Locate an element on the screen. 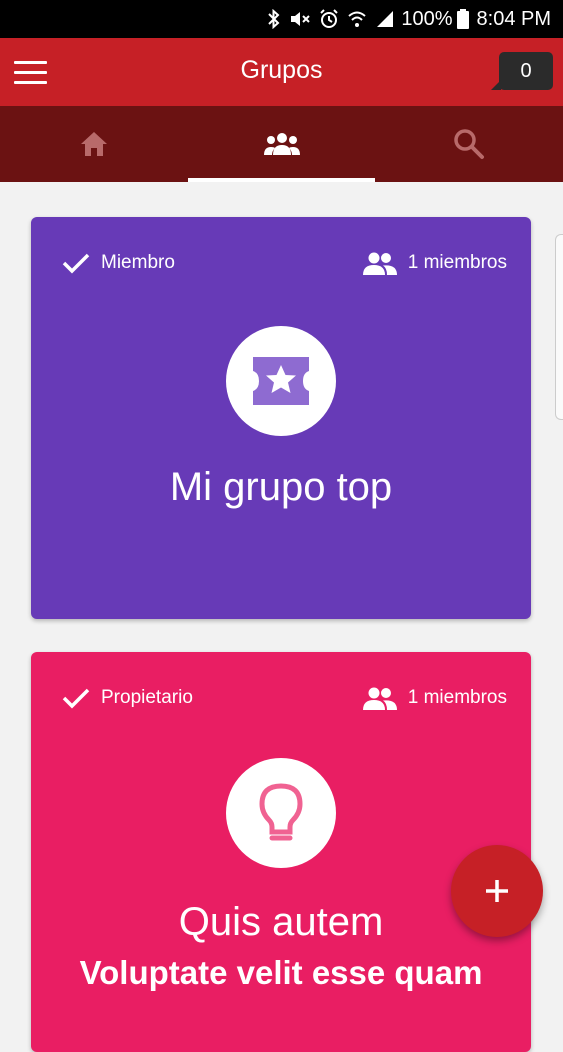  battery-percentage: 100% is located at coordinates (427, 18).